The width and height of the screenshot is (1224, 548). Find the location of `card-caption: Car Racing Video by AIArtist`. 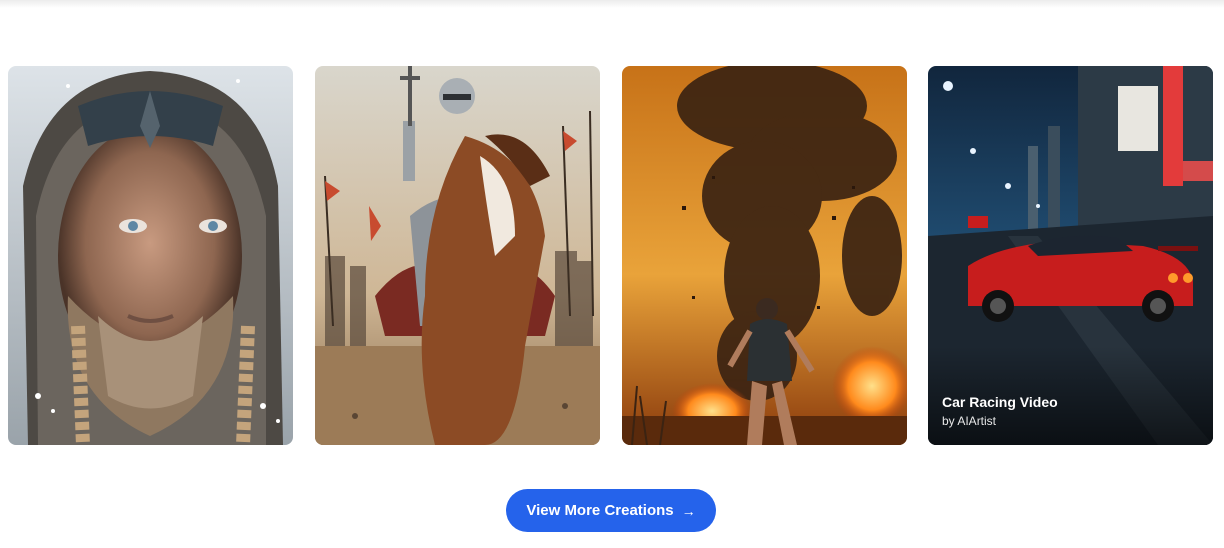

card-caption: Car Racing Video by AIArtist is located at coordinates (1000, 411).